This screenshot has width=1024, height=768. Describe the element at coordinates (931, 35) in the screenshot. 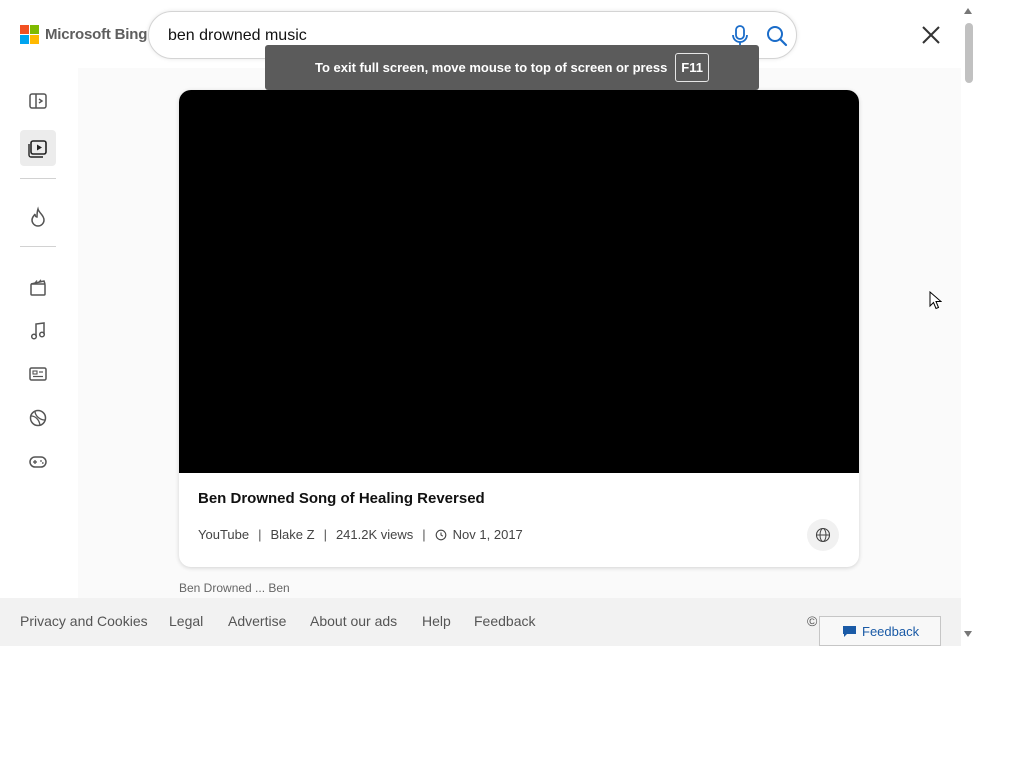

I see `close-icon` at that location.